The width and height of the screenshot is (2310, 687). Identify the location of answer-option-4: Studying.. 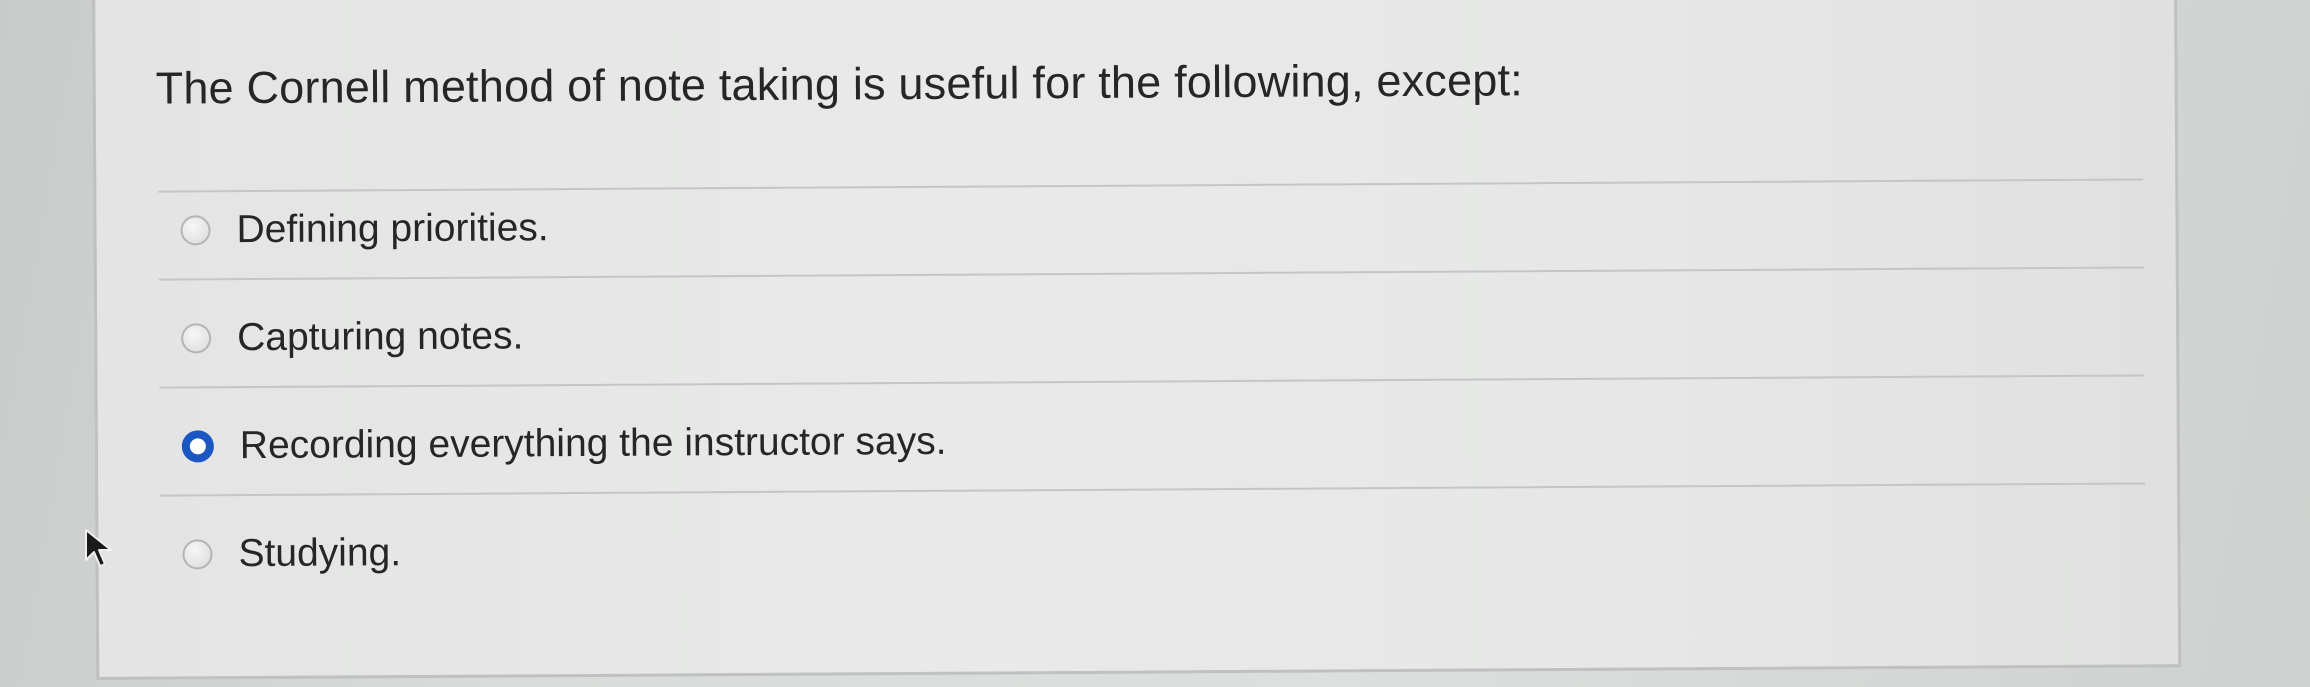
(291, 553).